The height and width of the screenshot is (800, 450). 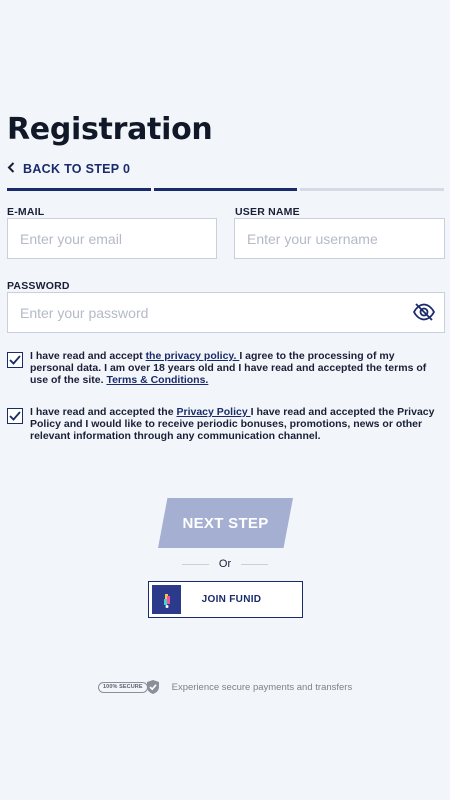 I want to click on eye-off-icon, so click(x=424, y=312).